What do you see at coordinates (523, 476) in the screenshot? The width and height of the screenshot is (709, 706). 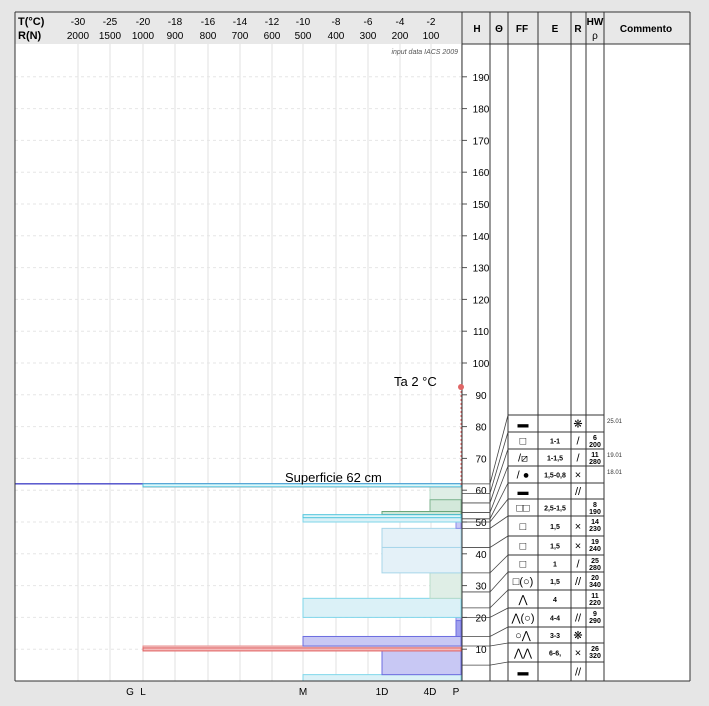 I see `layer-grain-form: / ●` at bounding box center [523, 476].